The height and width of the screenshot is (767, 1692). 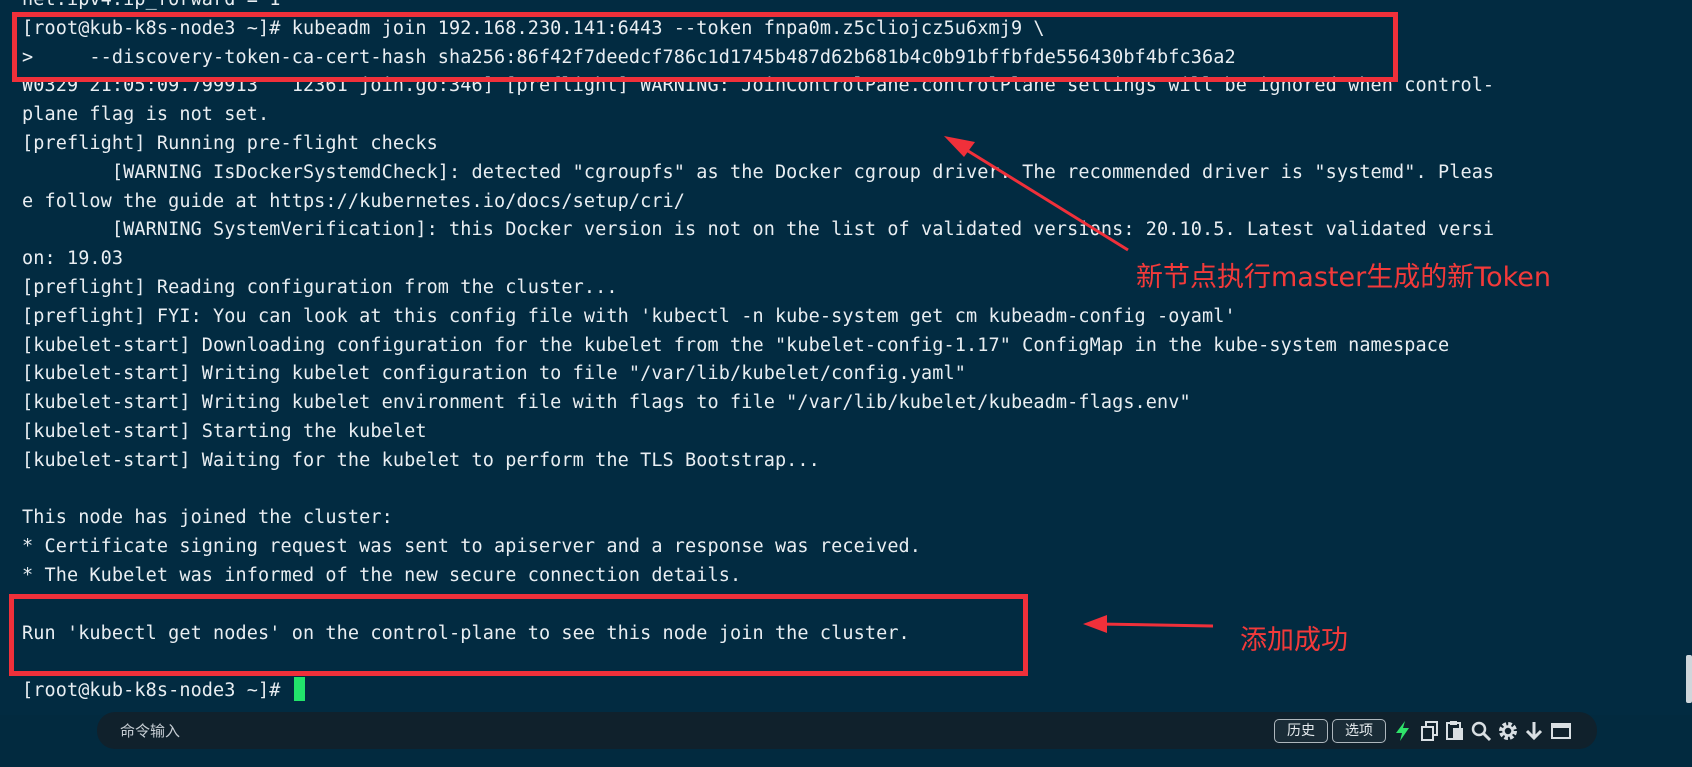 What do you see at coordinates (1403, 731) in the screenshot?
I see `lightning-icon` at bounding box center [1403, 731].